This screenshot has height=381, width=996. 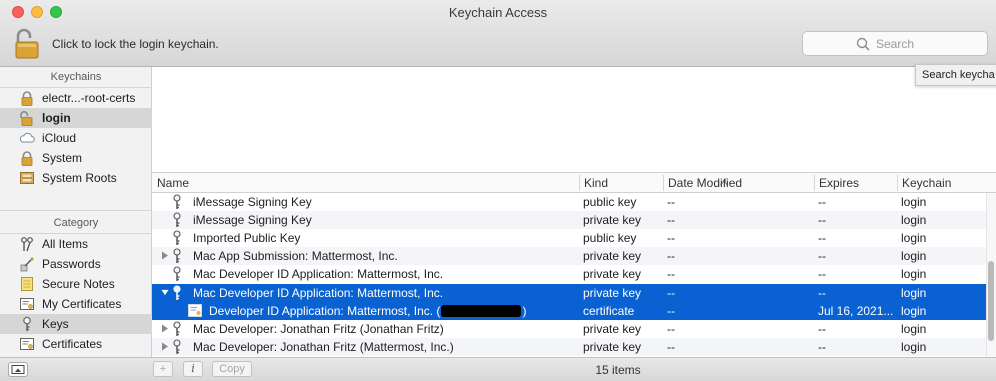 I want to click on column-header-keychain: Keychain, so click(x=926, y=183).